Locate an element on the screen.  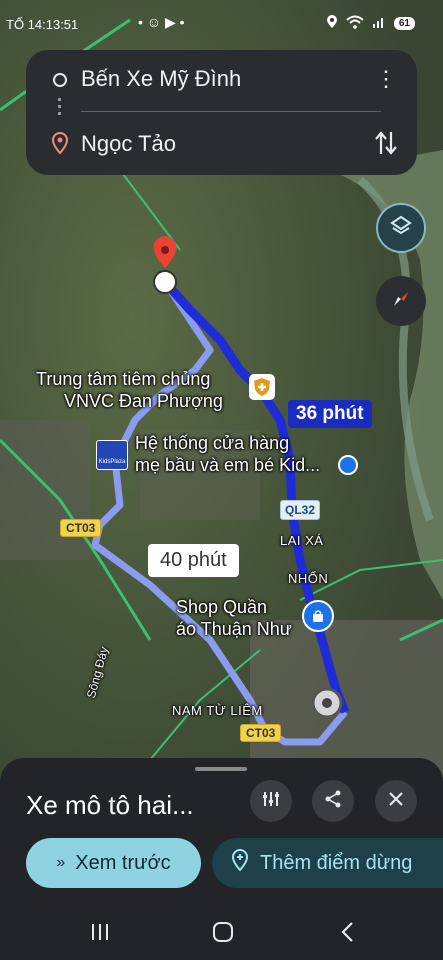
poi-label-line: VNVC Đan Phượng is located at coordinates (143, 401).